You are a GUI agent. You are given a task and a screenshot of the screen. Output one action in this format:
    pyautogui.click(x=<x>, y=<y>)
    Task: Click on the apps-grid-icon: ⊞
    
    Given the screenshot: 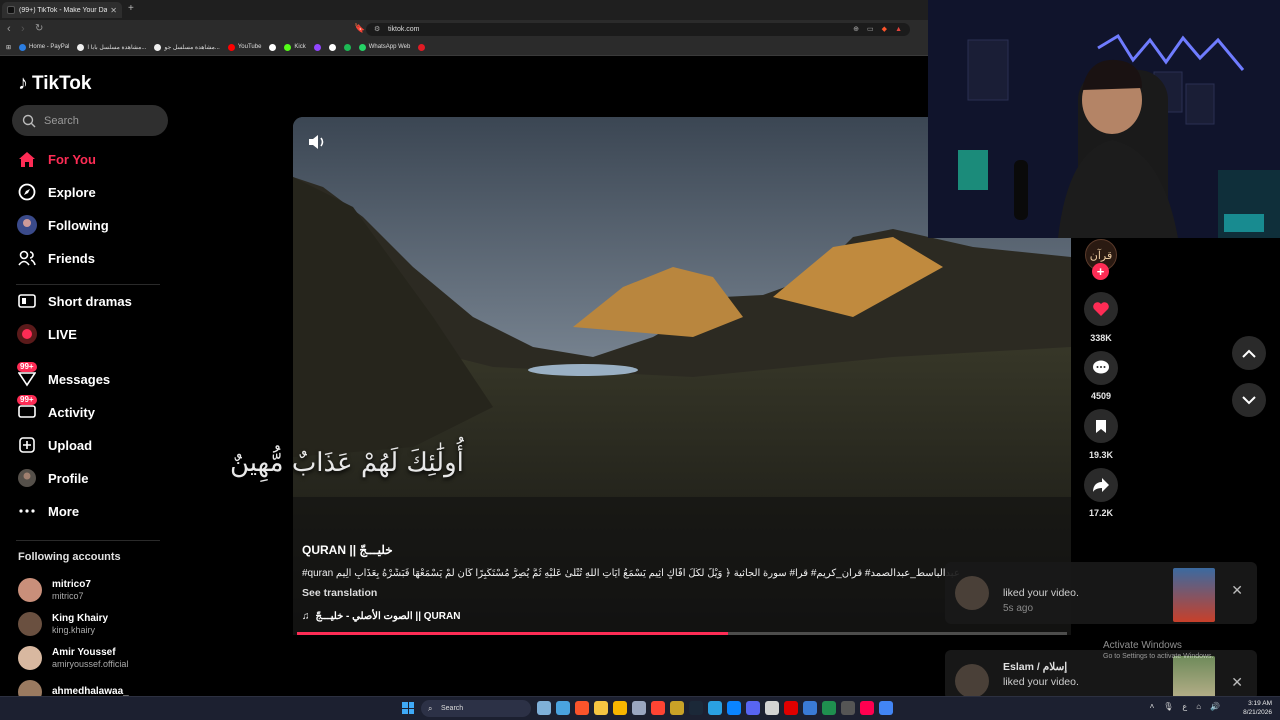 What is the action you would take?
    pyautogui.click(x=8, y=47)
    